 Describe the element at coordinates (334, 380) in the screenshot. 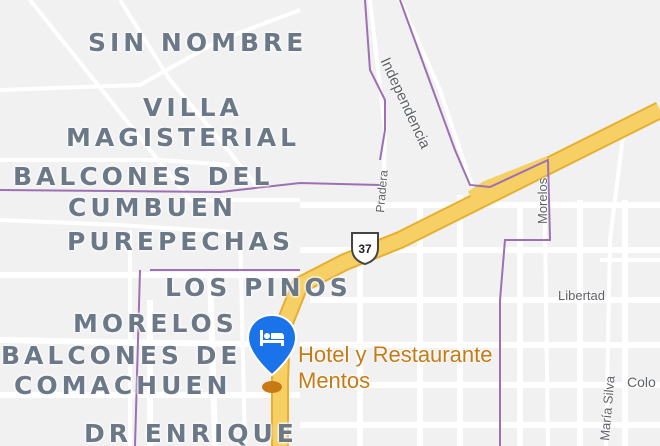

I see `poi-label-line2: Mentos` at that location.